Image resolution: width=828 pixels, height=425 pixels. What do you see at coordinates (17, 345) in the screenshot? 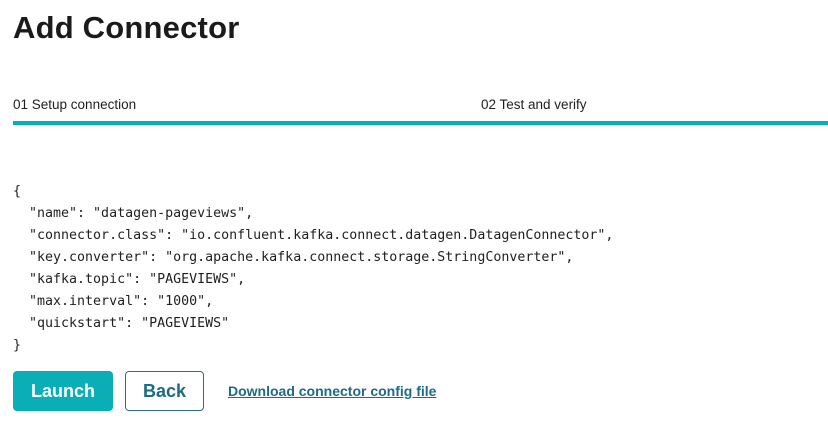
I see `code-line: }` at bounding box center [17, 345].